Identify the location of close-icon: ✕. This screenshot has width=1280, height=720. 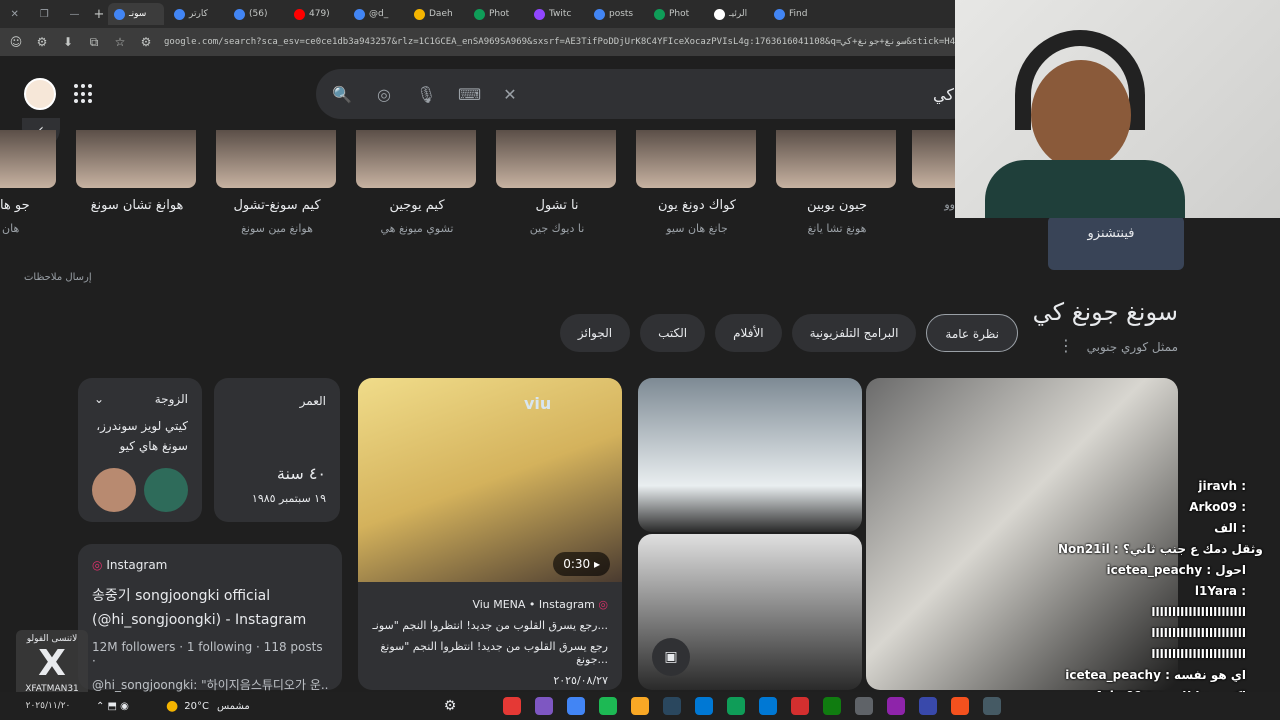
(14, 14).